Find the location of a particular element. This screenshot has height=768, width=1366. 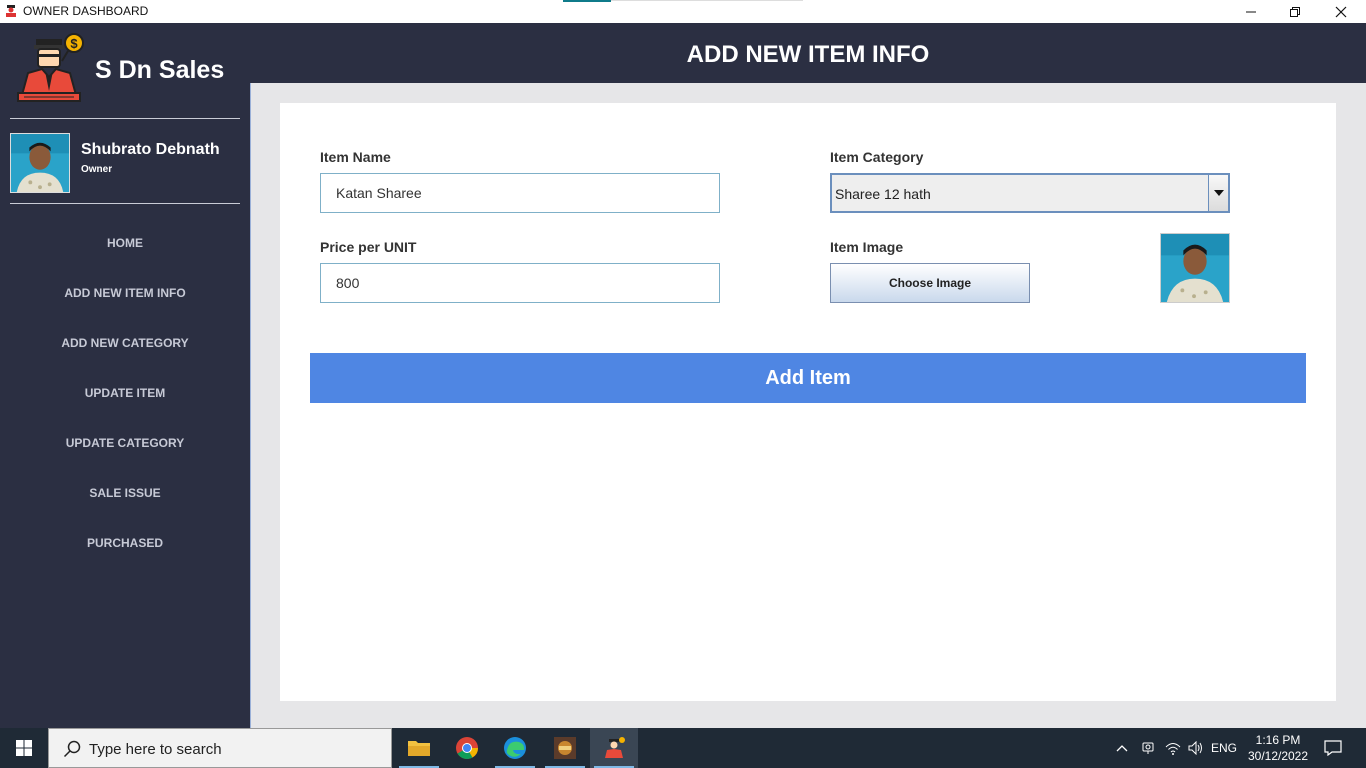

sidebar-item-add-new-category: ADD NEW CATEGORY is located at coordinates (125, 343).